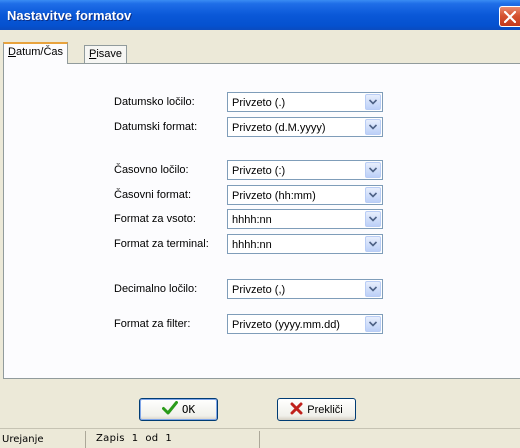 This screenshot has width=520, height=448. What do you see at coordinates (274, 196) in the screenshot?
I see `select-value: Privzeto (hh:mm)` at bounding box center [274, 196].